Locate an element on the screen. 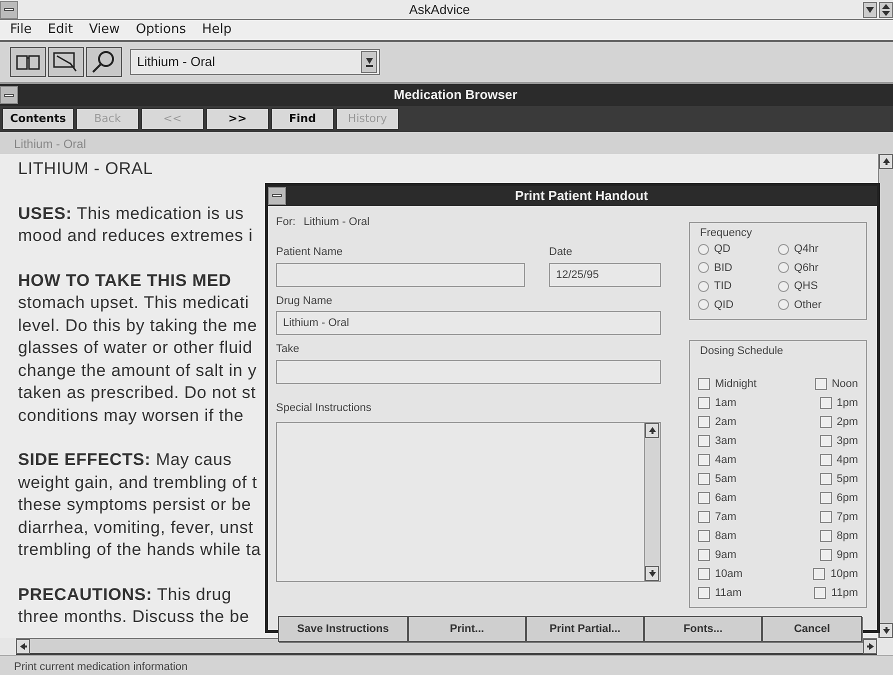  dialog-button: Save Instructions is located at coordinates (343, 629).